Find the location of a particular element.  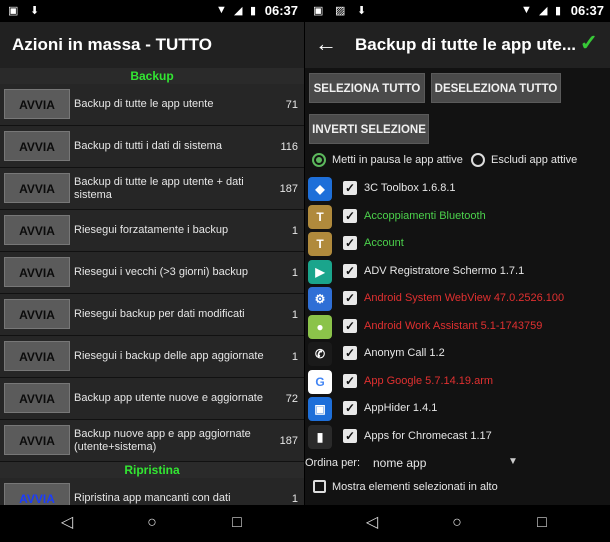

app-name: ADV Registratore Schermo 1.7.1 is located at coordinates (444, 270).